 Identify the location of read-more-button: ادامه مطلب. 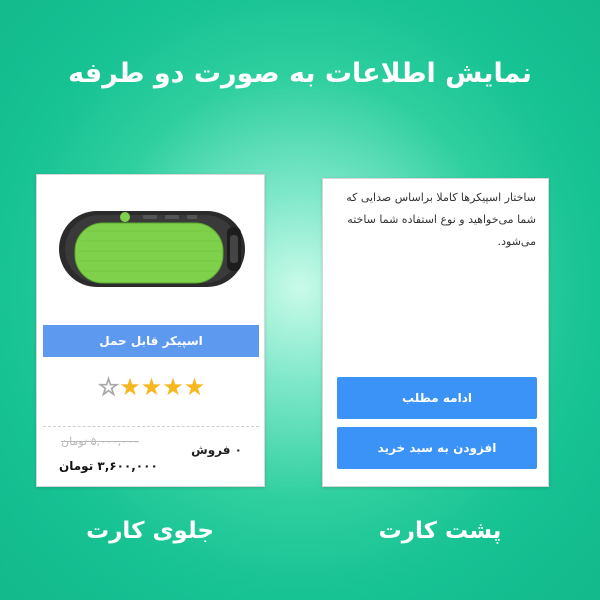
(437, 398).